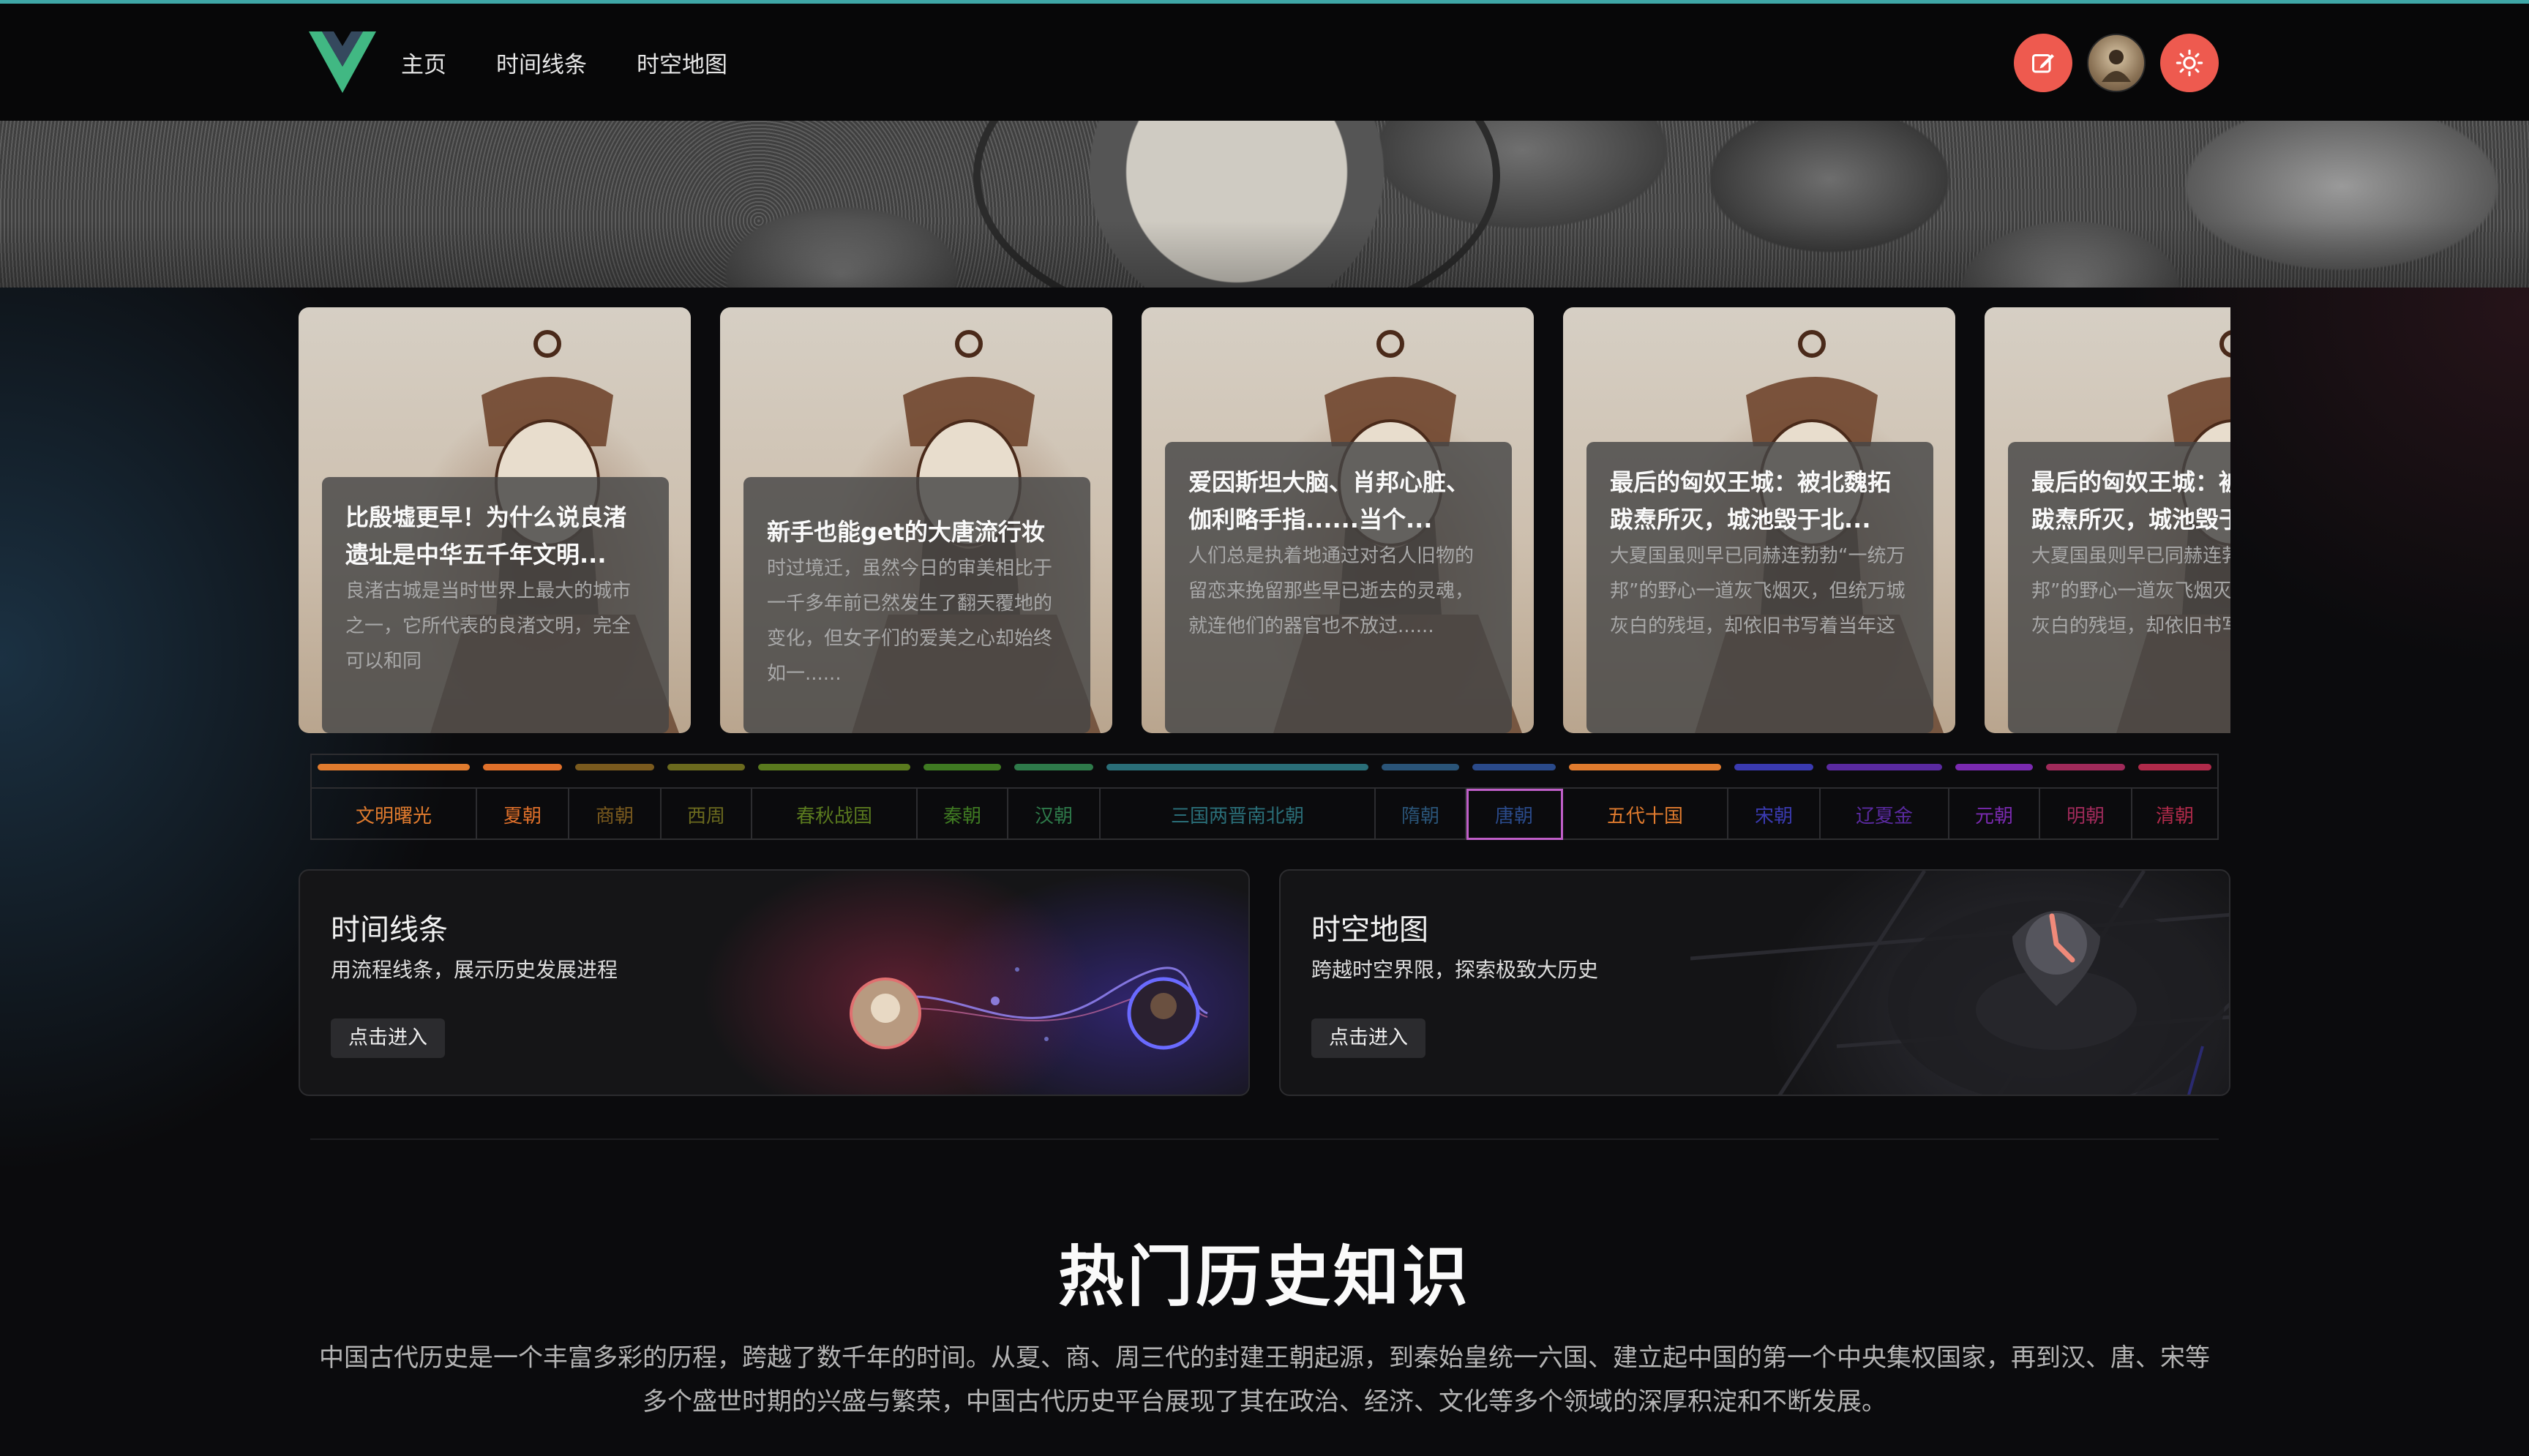 The width and height of the screenshot is (2529, 1456). Describe the element at coordinates (488, 626) in the screenshot. I see `card-desc: 良渚古城是当时世界上最大的城市之一，它所代表的良渚文明，完全可以和同` at that location.